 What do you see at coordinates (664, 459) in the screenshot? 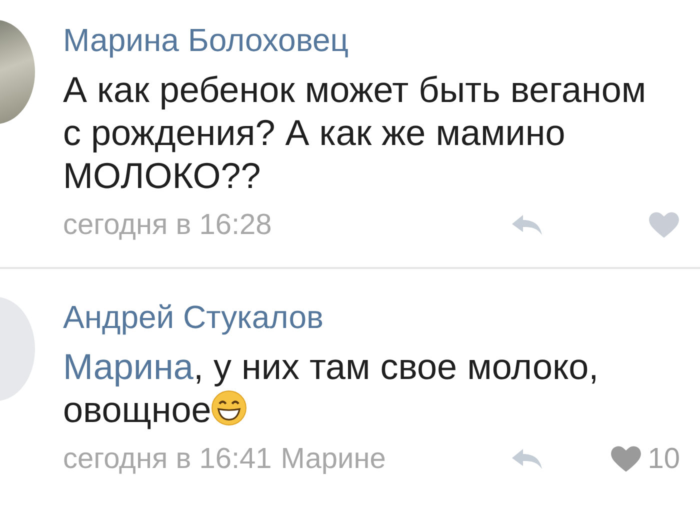
I see `like-count: 10` at bounding box center [664, 459].